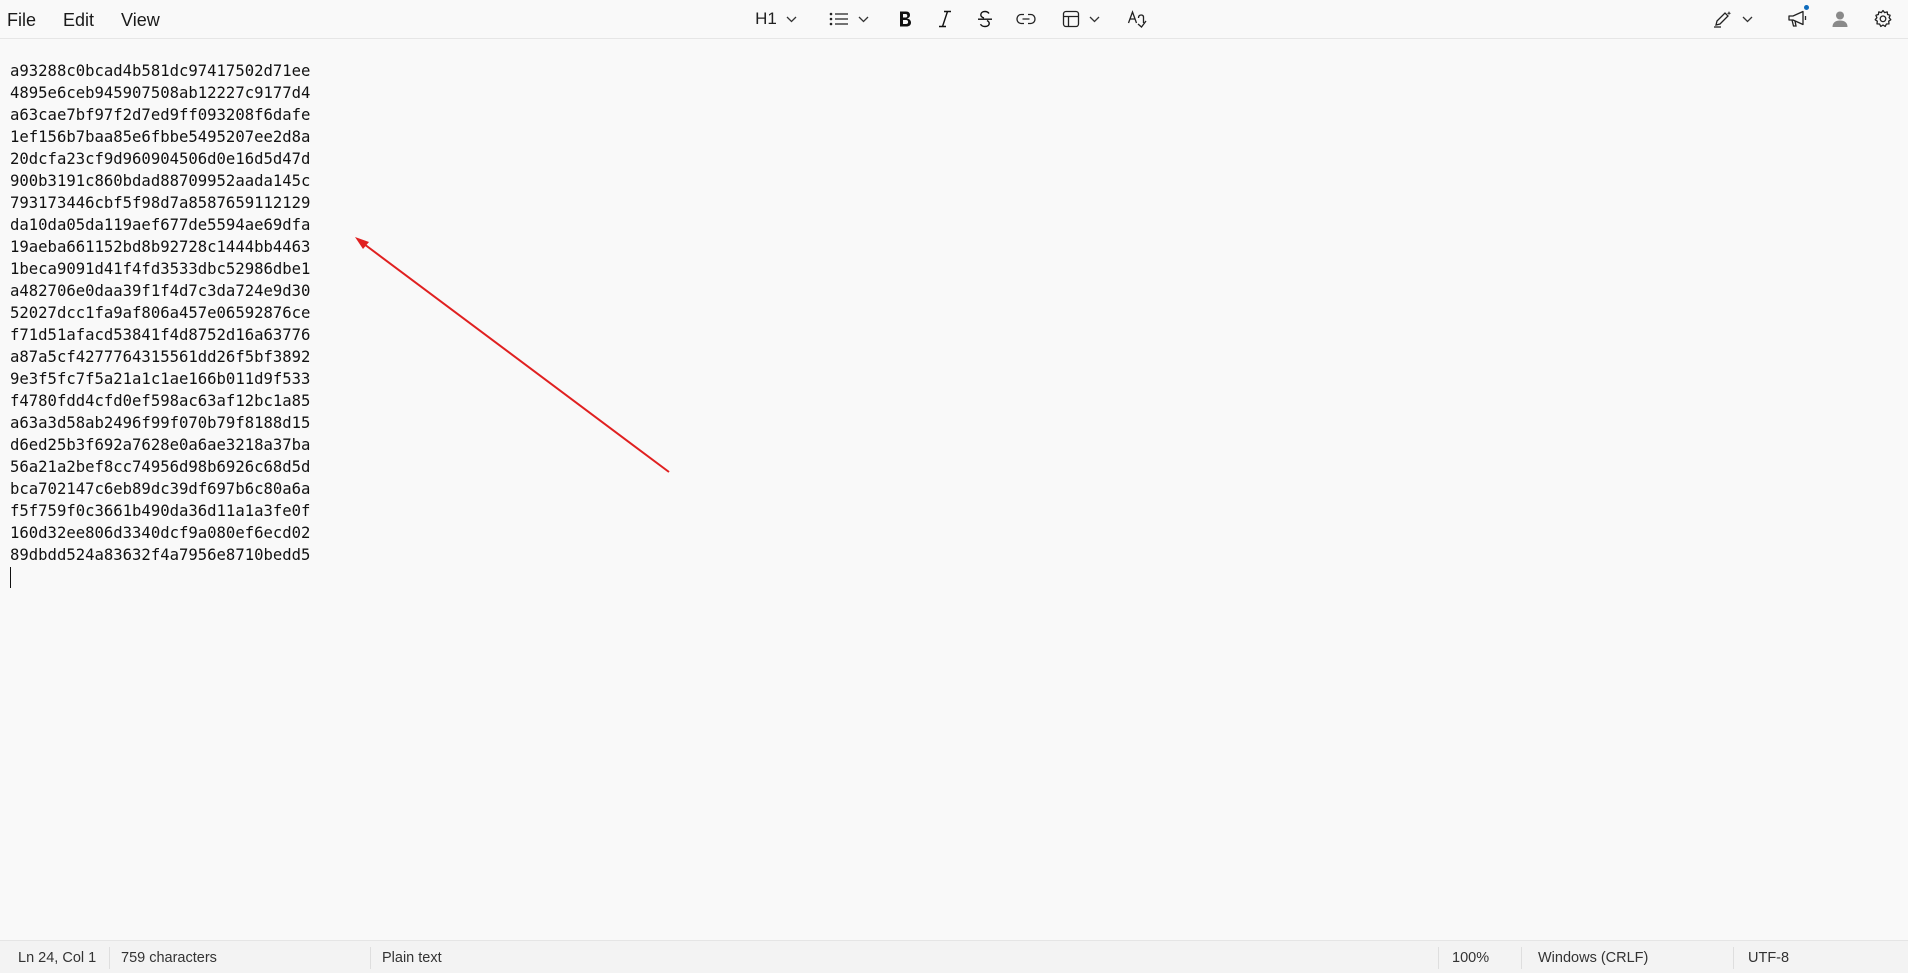  Describe the element at coordinates (160, 489) in the screenshot. I see `editor-line: bca702147c6eb89dc39df697b6c80a6a` at that location.